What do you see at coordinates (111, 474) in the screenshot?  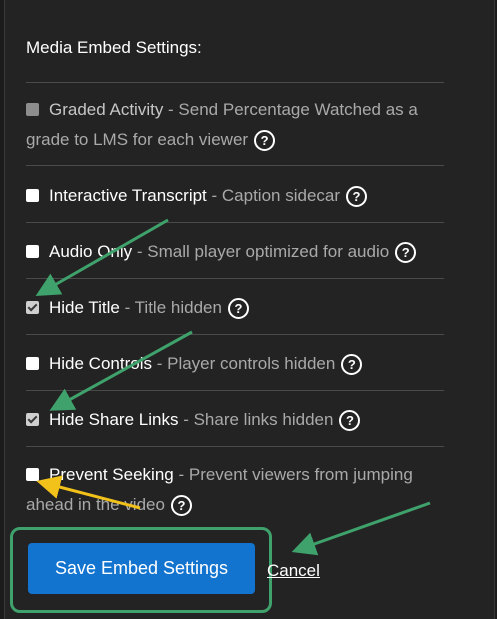 I see `option-label: Prevent Seeking` at bounding box center [111, 474].